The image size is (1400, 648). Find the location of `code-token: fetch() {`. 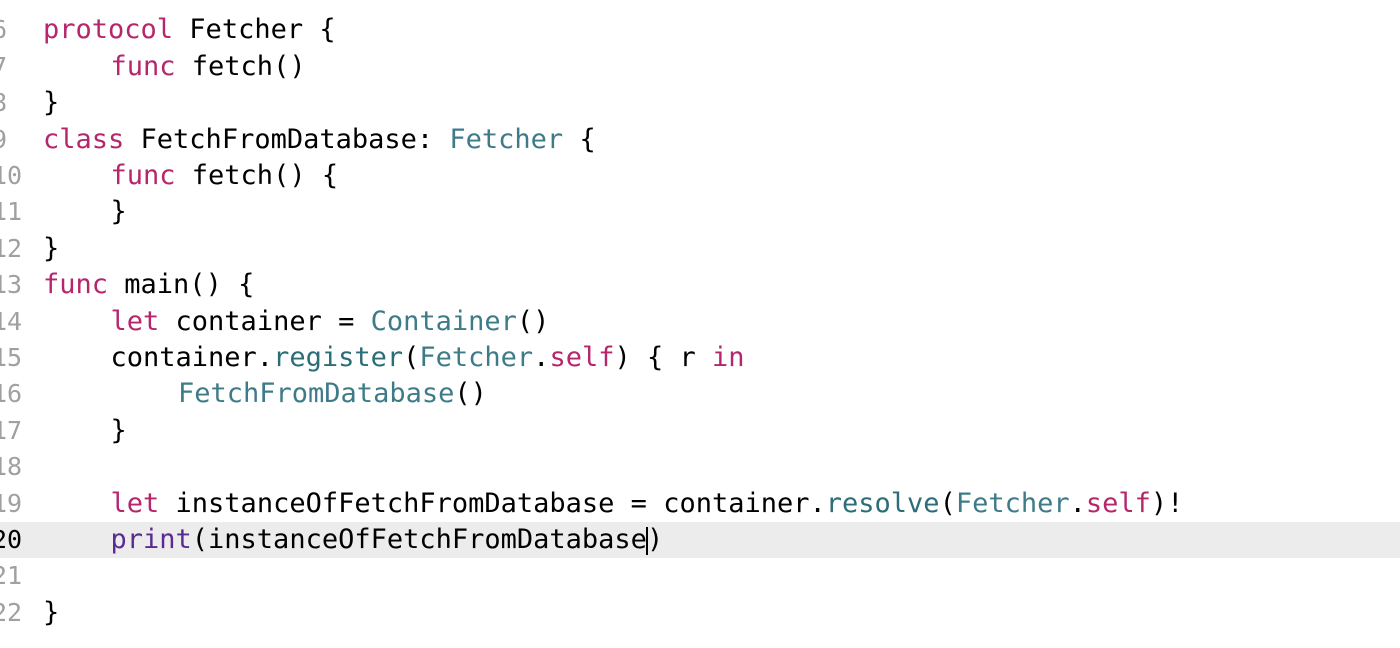

code-token: fetch() { is located at coordinates (257, 175).